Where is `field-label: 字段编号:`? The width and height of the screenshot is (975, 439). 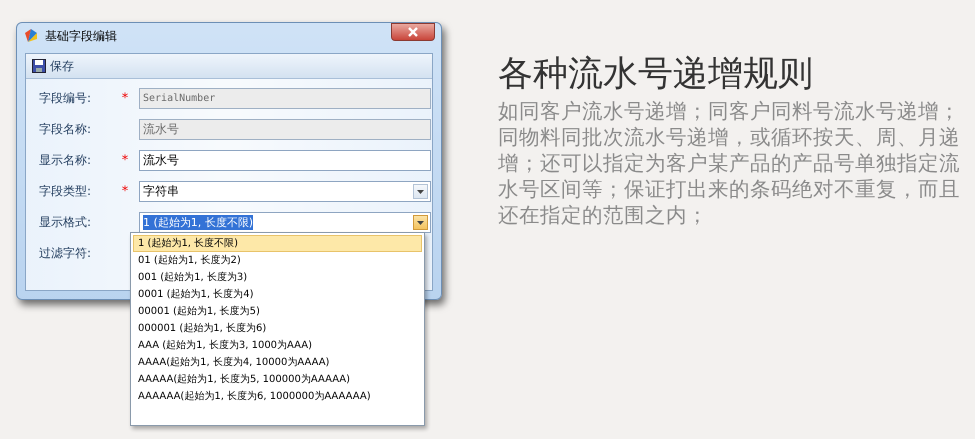 field-label: 字段编号: is located at coordinates (65, 98).